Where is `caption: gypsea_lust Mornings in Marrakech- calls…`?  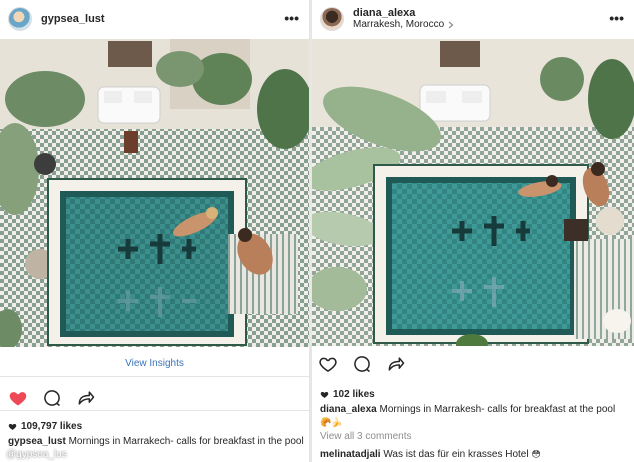
caption: gypsea_lust Mornings in Marrakech- calls… is located at coordinates (158, 441).